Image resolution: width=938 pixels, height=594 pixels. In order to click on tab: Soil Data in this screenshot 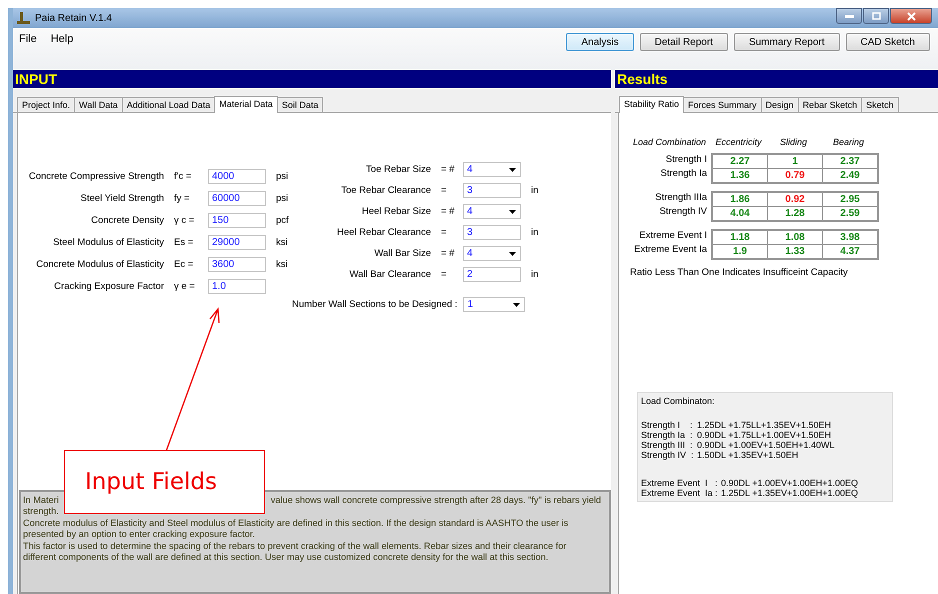, I will do `click(300, 104)`.